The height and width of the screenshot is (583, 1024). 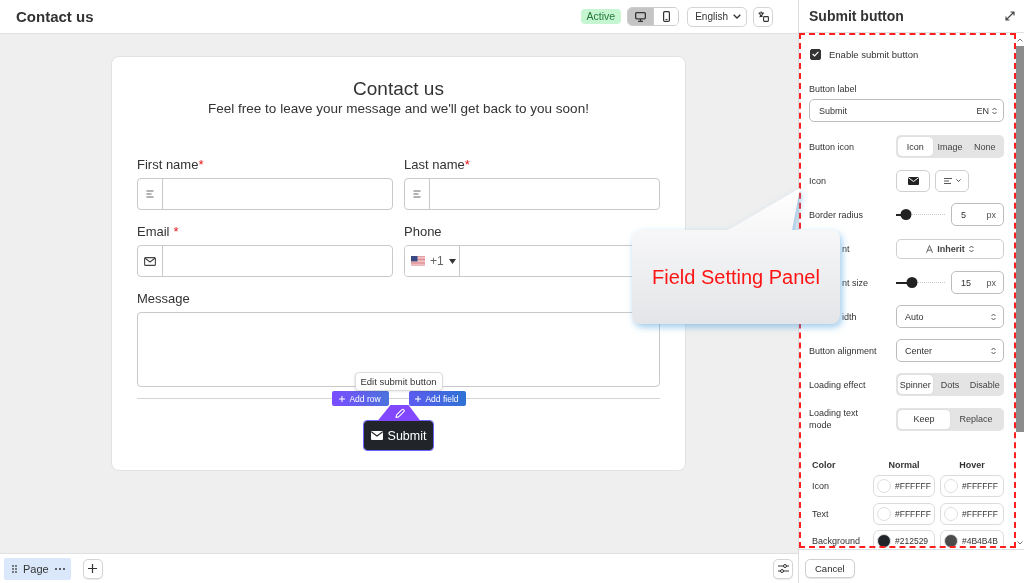 I want to click on segment-option: Dots, so click(x=950, y=384).